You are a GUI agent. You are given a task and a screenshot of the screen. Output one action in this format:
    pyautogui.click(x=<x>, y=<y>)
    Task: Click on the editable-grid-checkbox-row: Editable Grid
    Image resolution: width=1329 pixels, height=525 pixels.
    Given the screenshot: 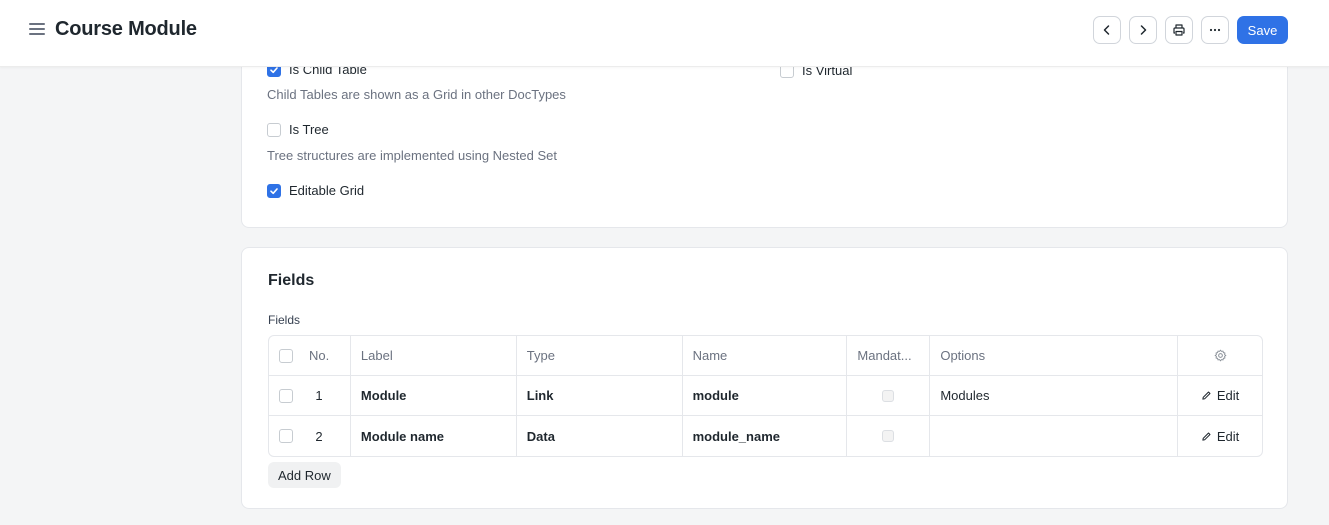 What is the action you would take?
    pyautogui.click(x=315, y=190)
    